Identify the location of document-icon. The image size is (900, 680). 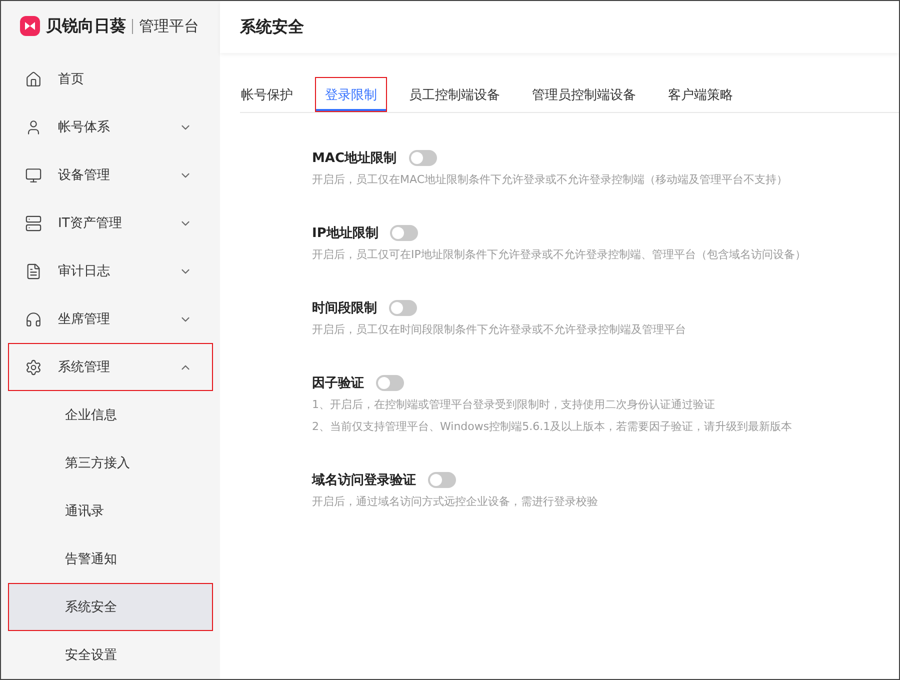
(33, 271).